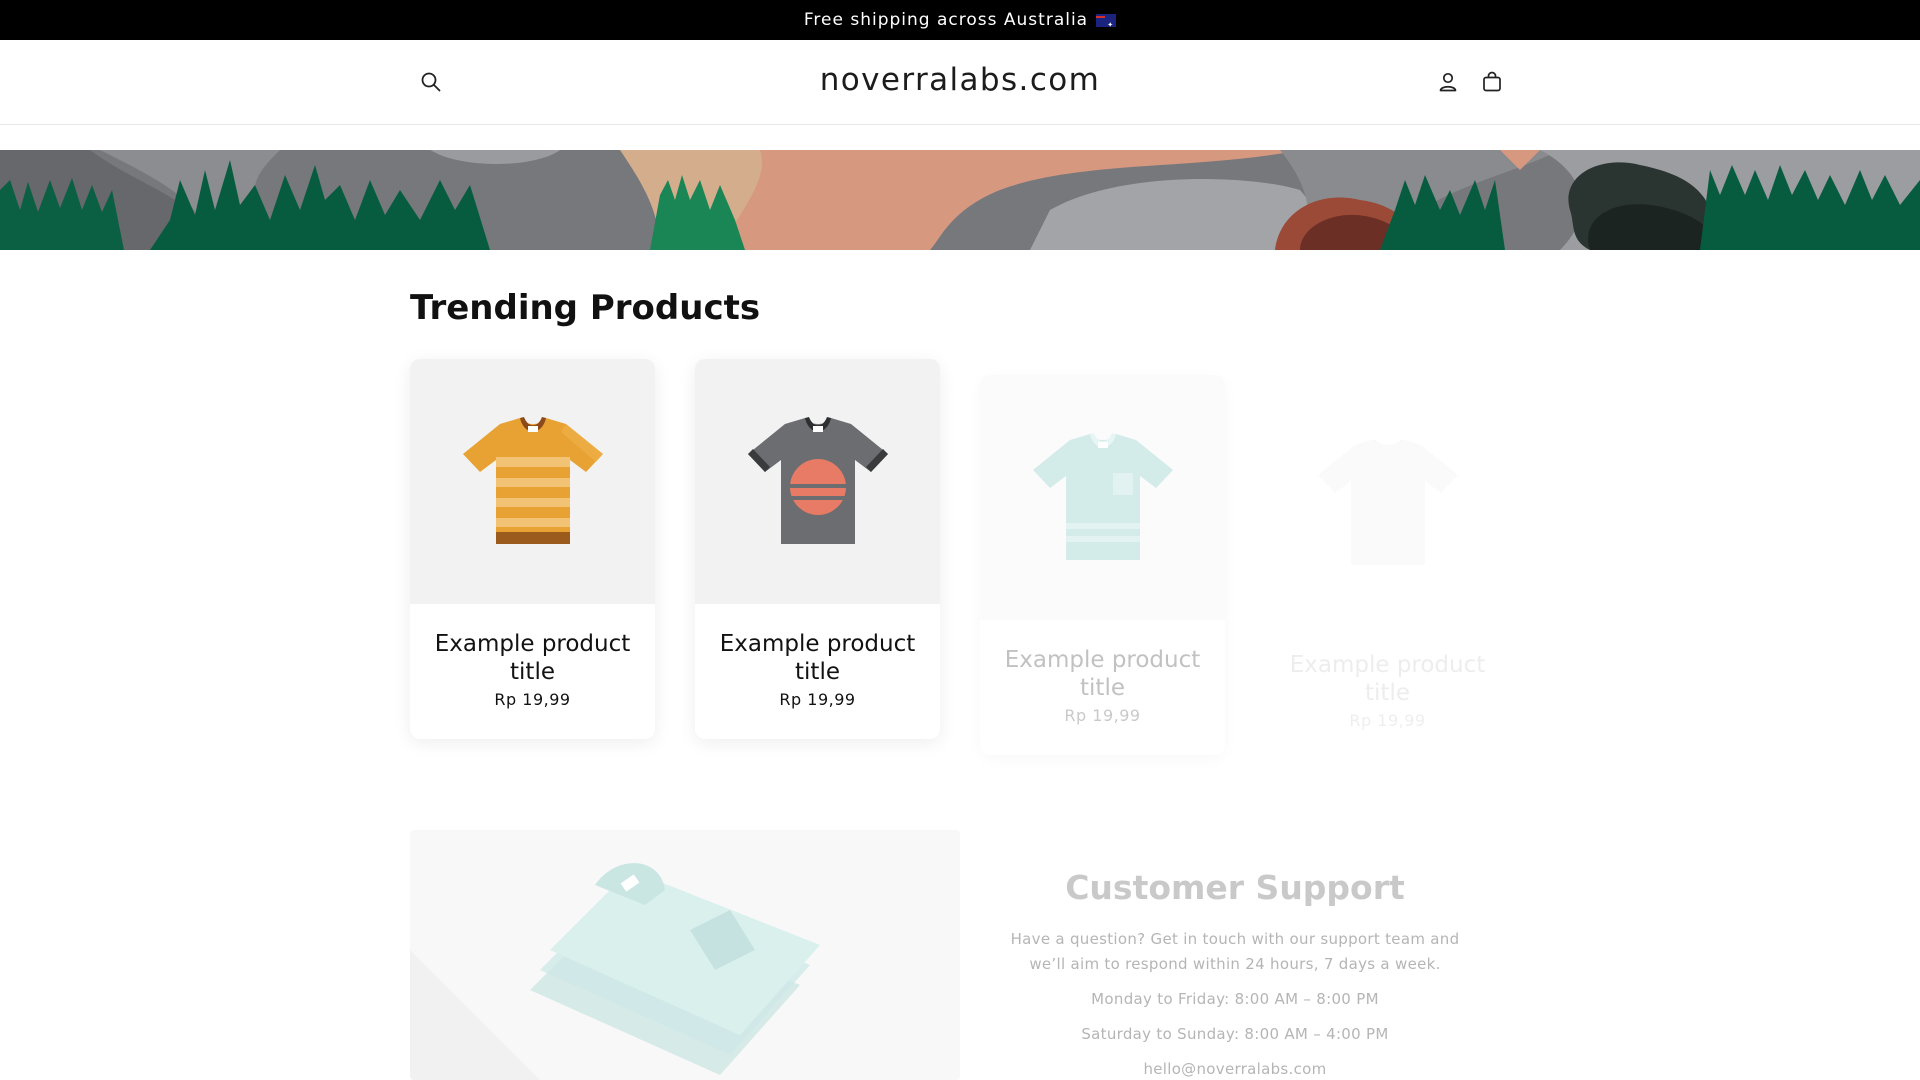 The image size is (1920, 1080). What do you see at coordinates (1235, 887) in the screenshot?
I see `support-title: Customer Support` at bounding box center [1235, 887].